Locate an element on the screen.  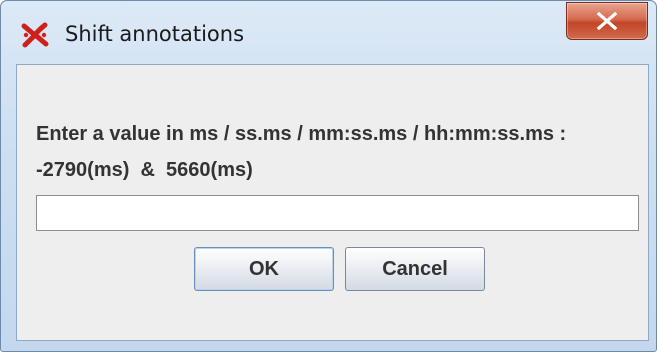
cancel-button: Cancel is located at coordinates (415, 269).